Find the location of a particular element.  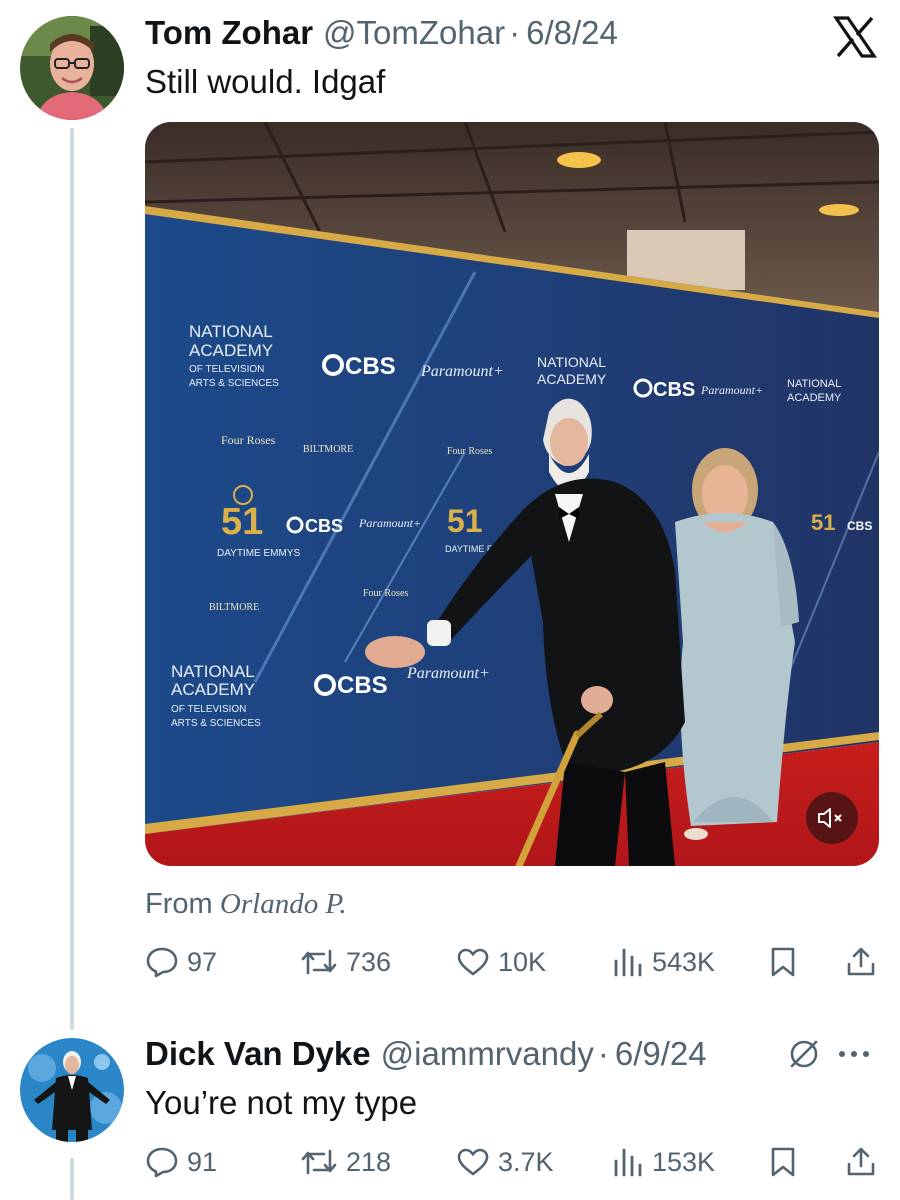

reply-button: 91 is located at coordinates (181, 1162).